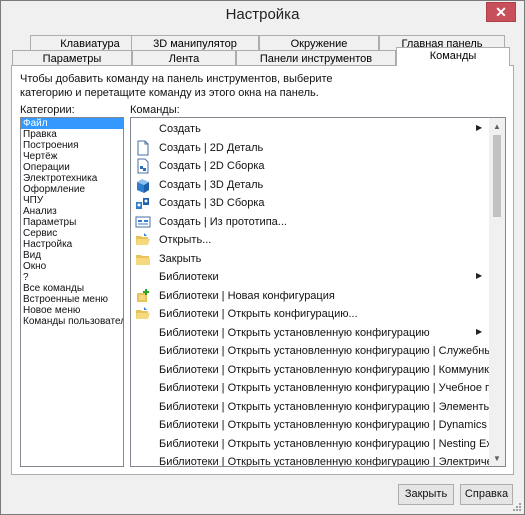  I want to click on close-icon: ✕, so click(501, 12).